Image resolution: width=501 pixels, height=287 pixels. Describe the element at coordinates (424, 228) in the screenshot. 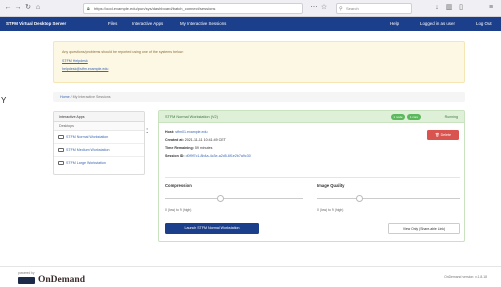

I see `view-only-button: View Only (Share-able Link)` at that location.